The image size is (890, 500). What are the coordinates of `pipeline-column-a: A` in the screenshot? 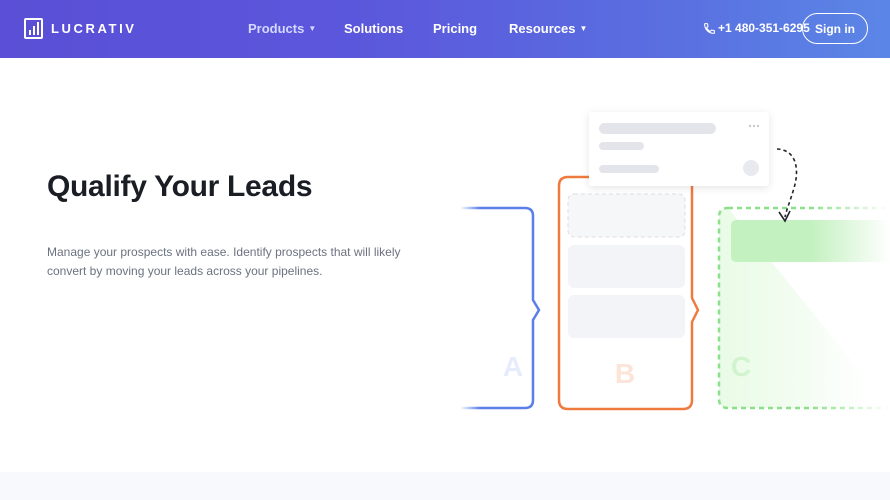 It's located at (500, 307).